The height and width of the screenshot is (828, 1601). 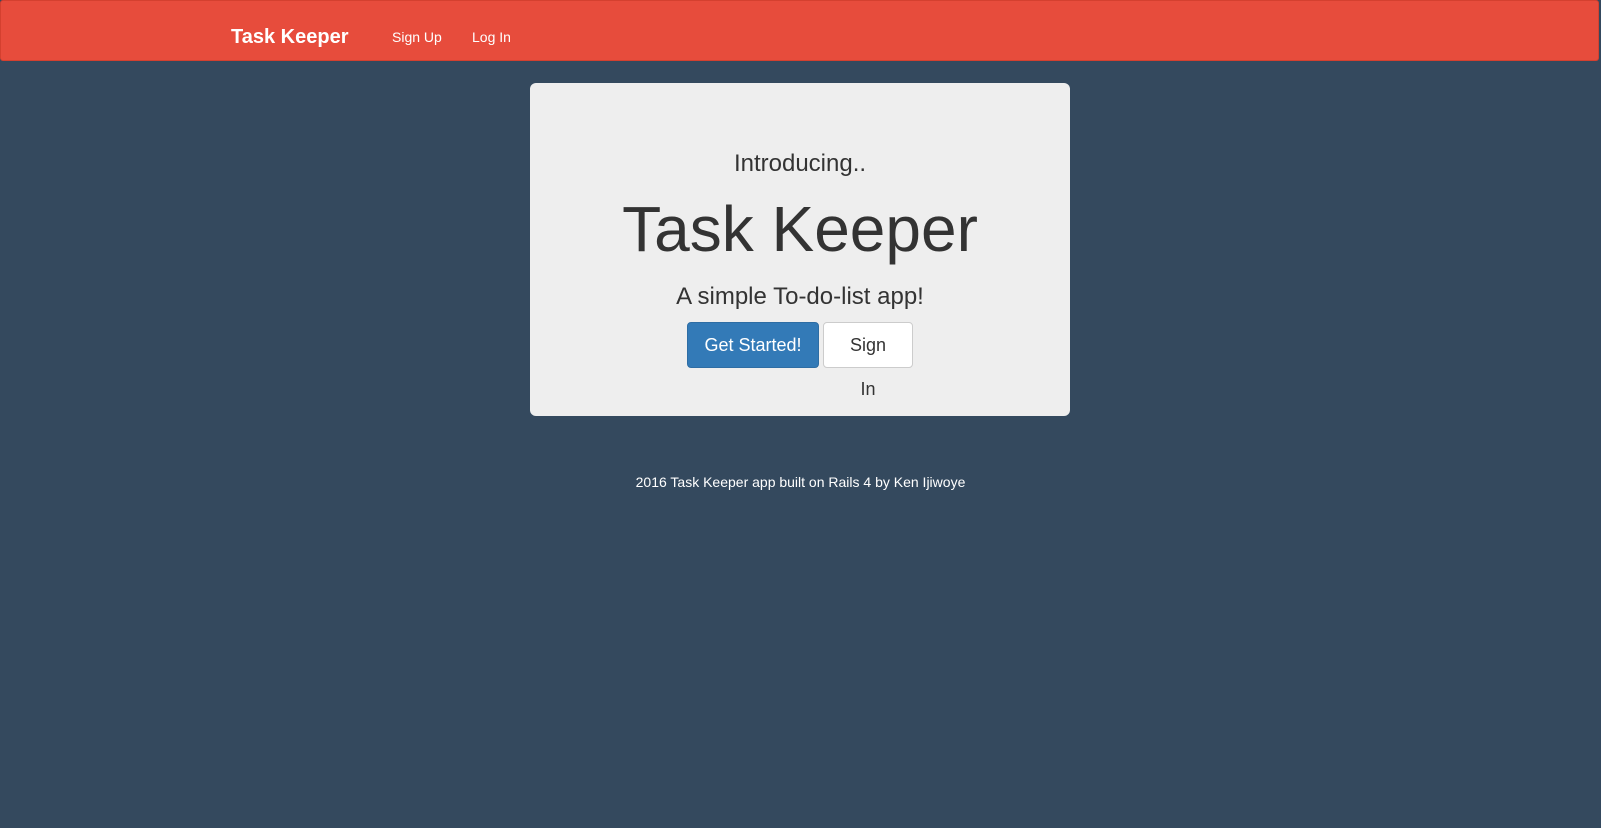 What do you see at coordinates (753, 345) in the screenshot?
I see `get-started-button: Get Started!` at bounding box center [753, 345].